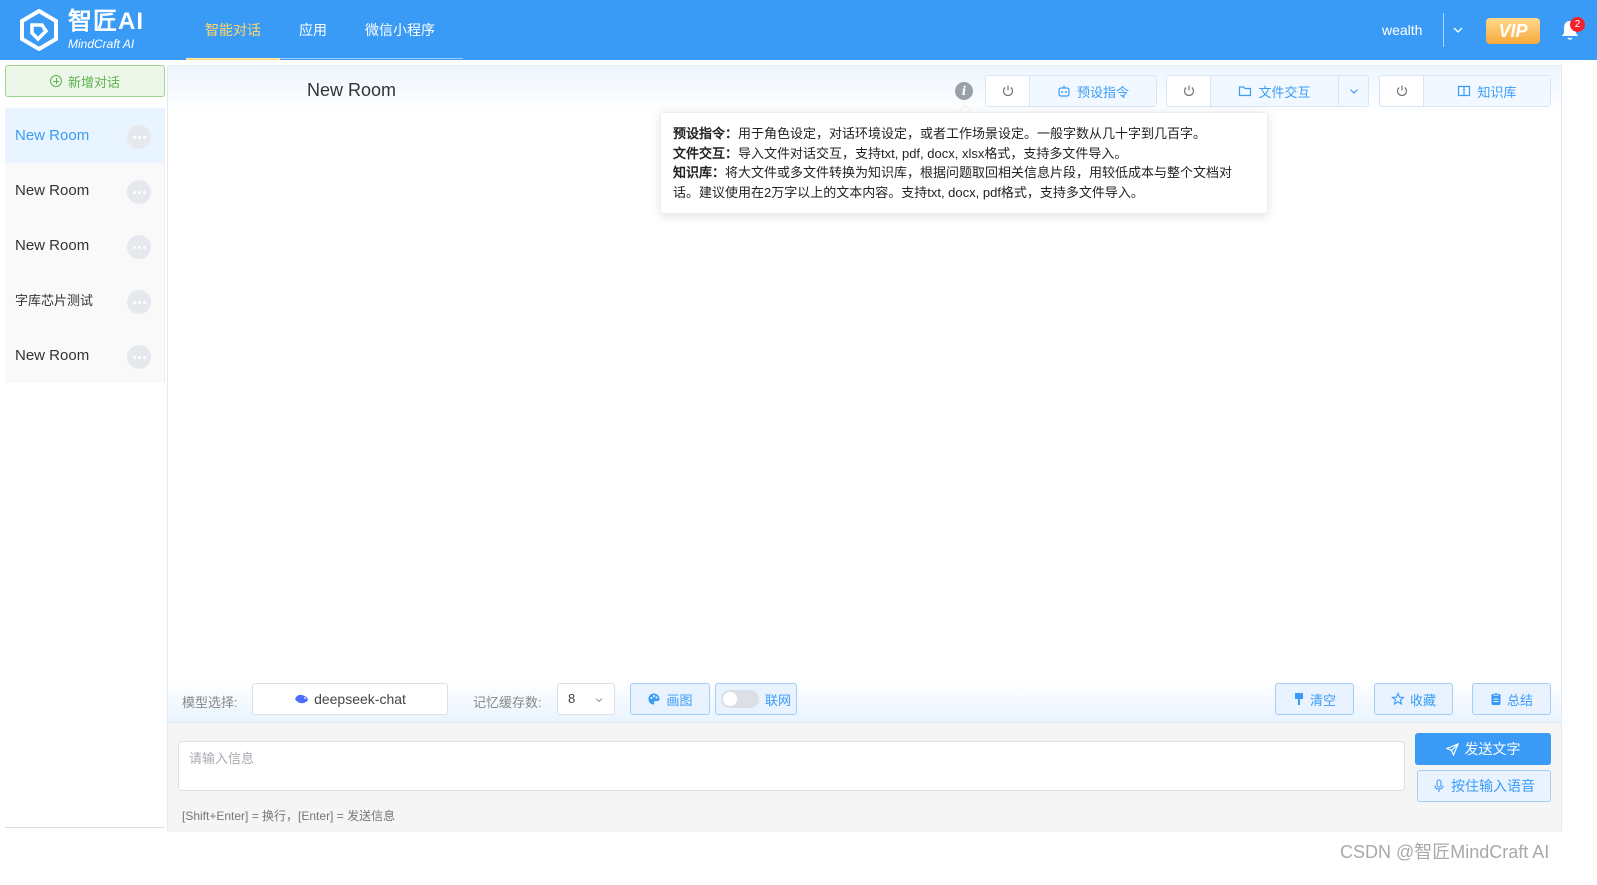 Image resolution: width=1597 pixels, height=885 pixels. What do you see at coordinates (101, 44) in the screenshot?
I see `logo-en-text: MindCraft AI` at bounding box center [101, 44].